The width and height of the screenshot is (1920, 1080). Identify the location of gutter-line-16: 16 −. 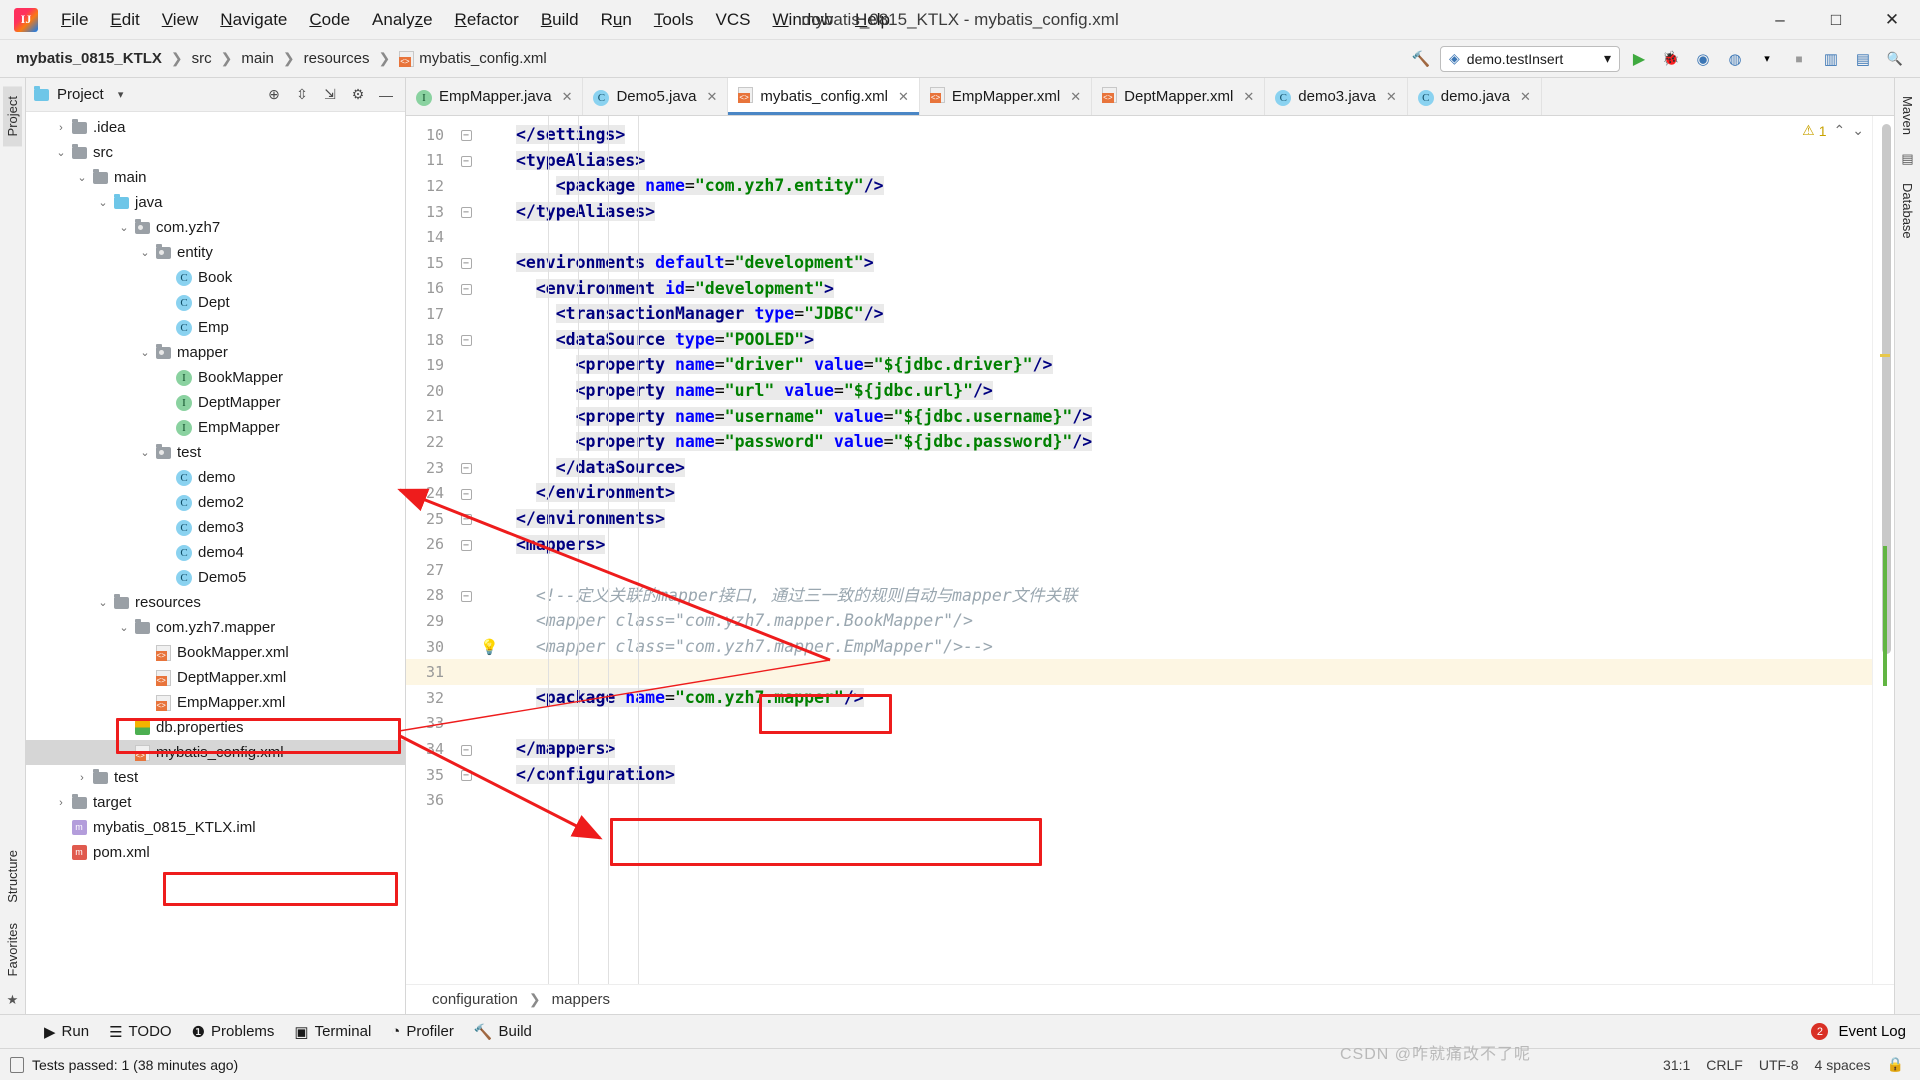
(454, 289).